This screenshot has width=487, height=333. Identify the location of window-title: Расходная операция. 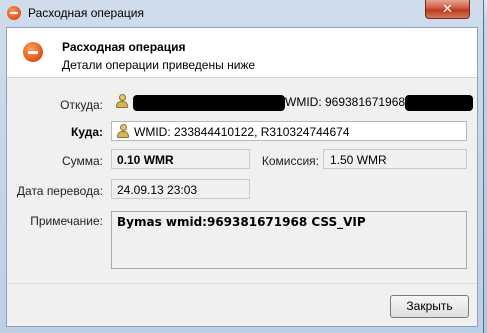
(86, 13).